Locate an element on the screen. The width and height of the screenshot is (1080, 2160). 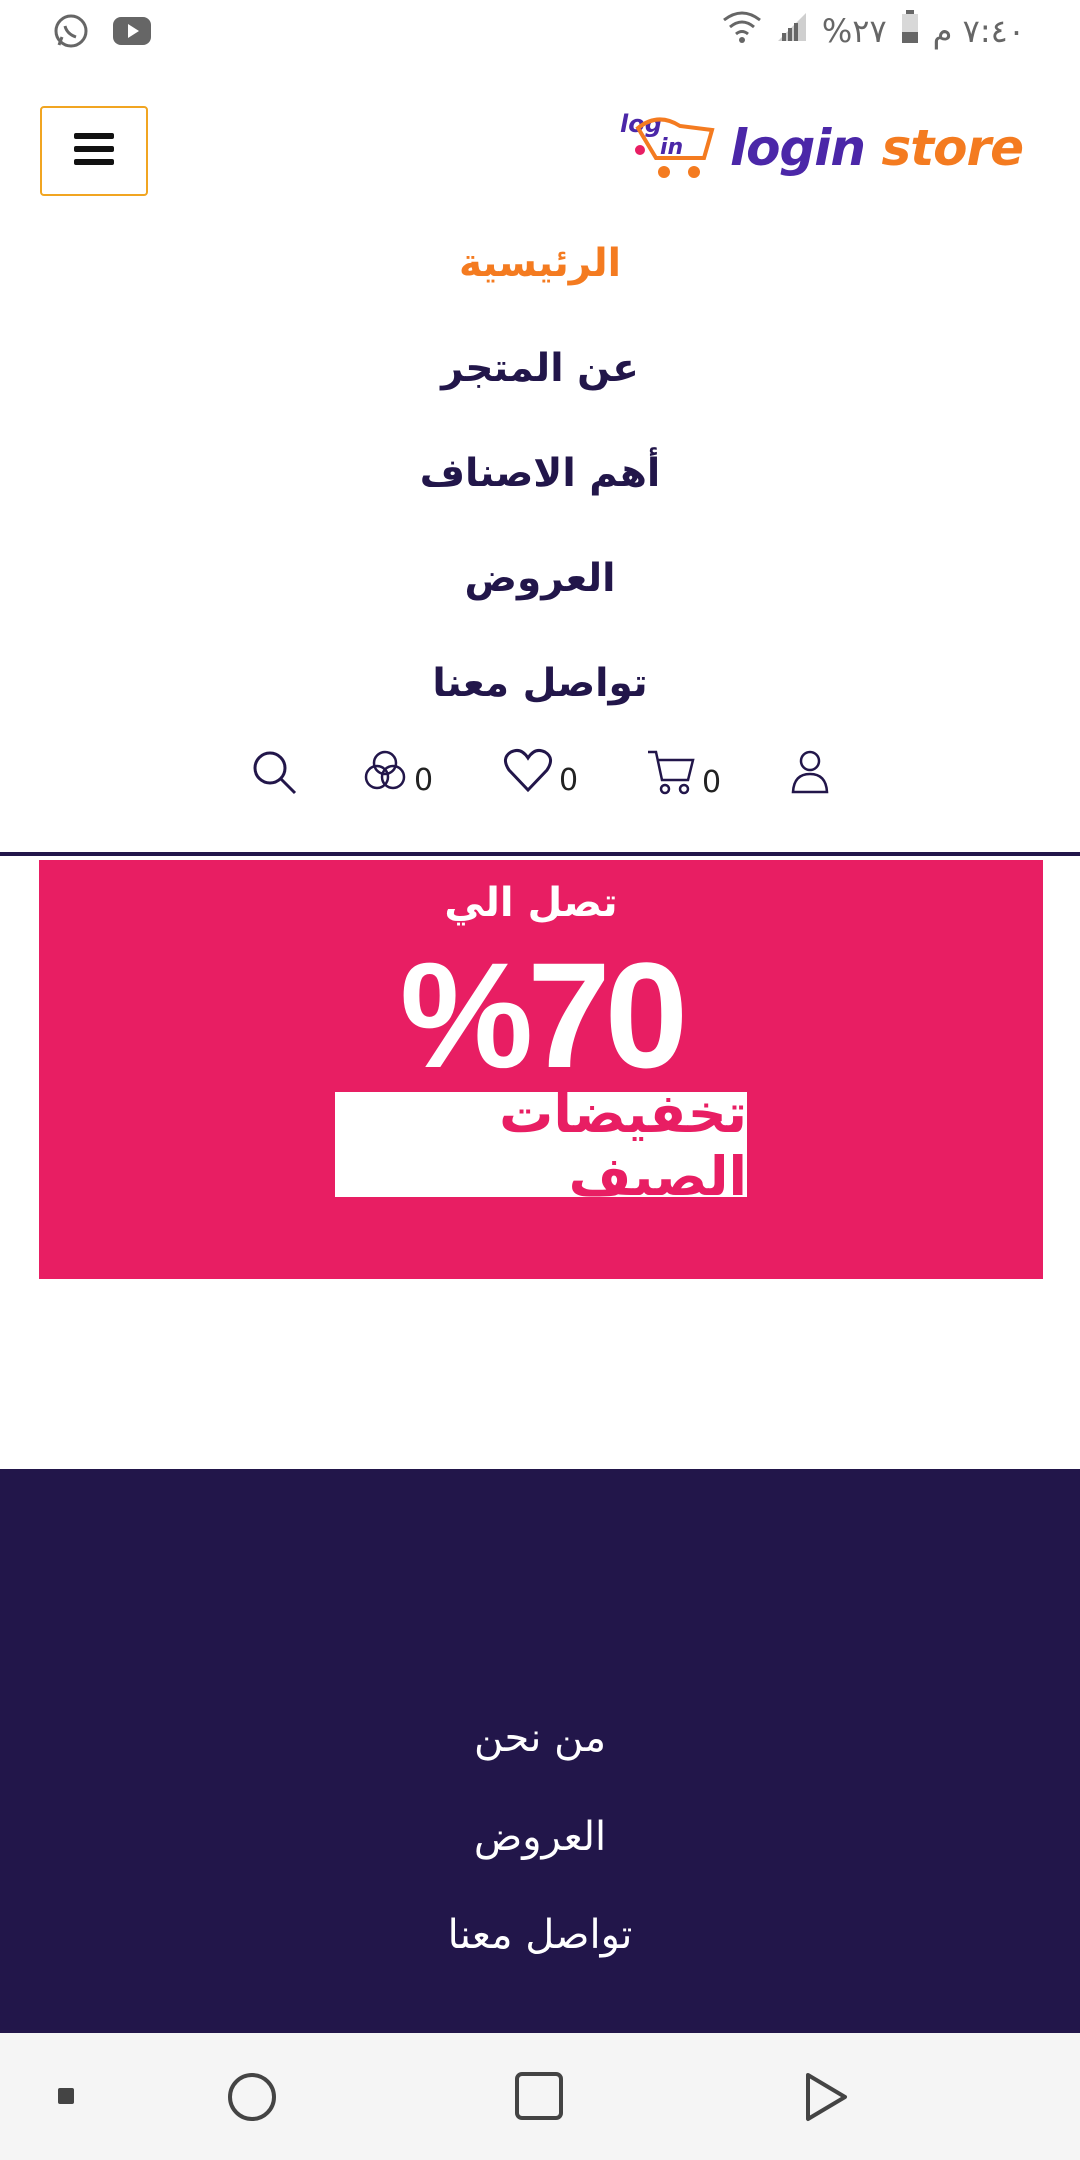
battery-icon is located at coordinates (910, 31).